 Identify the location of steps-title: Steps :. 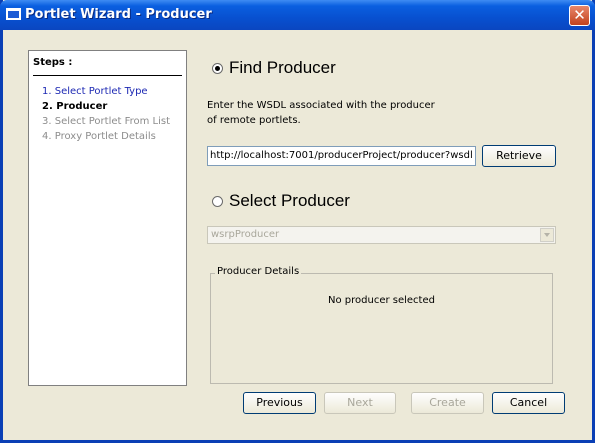
(53, 62).